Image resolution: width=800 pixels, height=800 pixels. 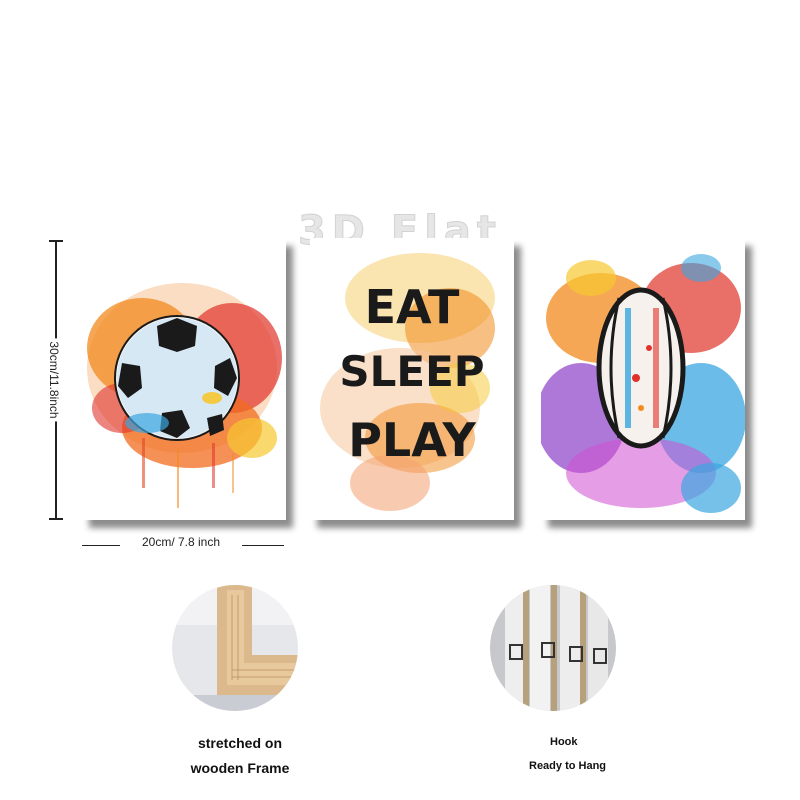 What do you see at coordinates (567, 754) in the screenshot?
I see `hook-caption: Hook Ready to Hang` at bounding box center [567, 754].